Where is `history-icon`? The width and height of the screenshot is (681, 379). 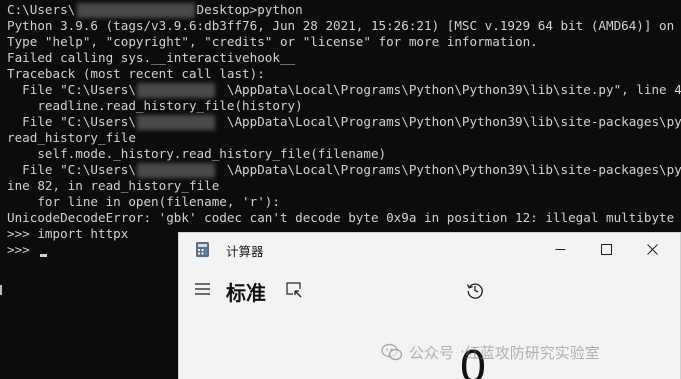 history-icon is located at coordinates (475, 290).